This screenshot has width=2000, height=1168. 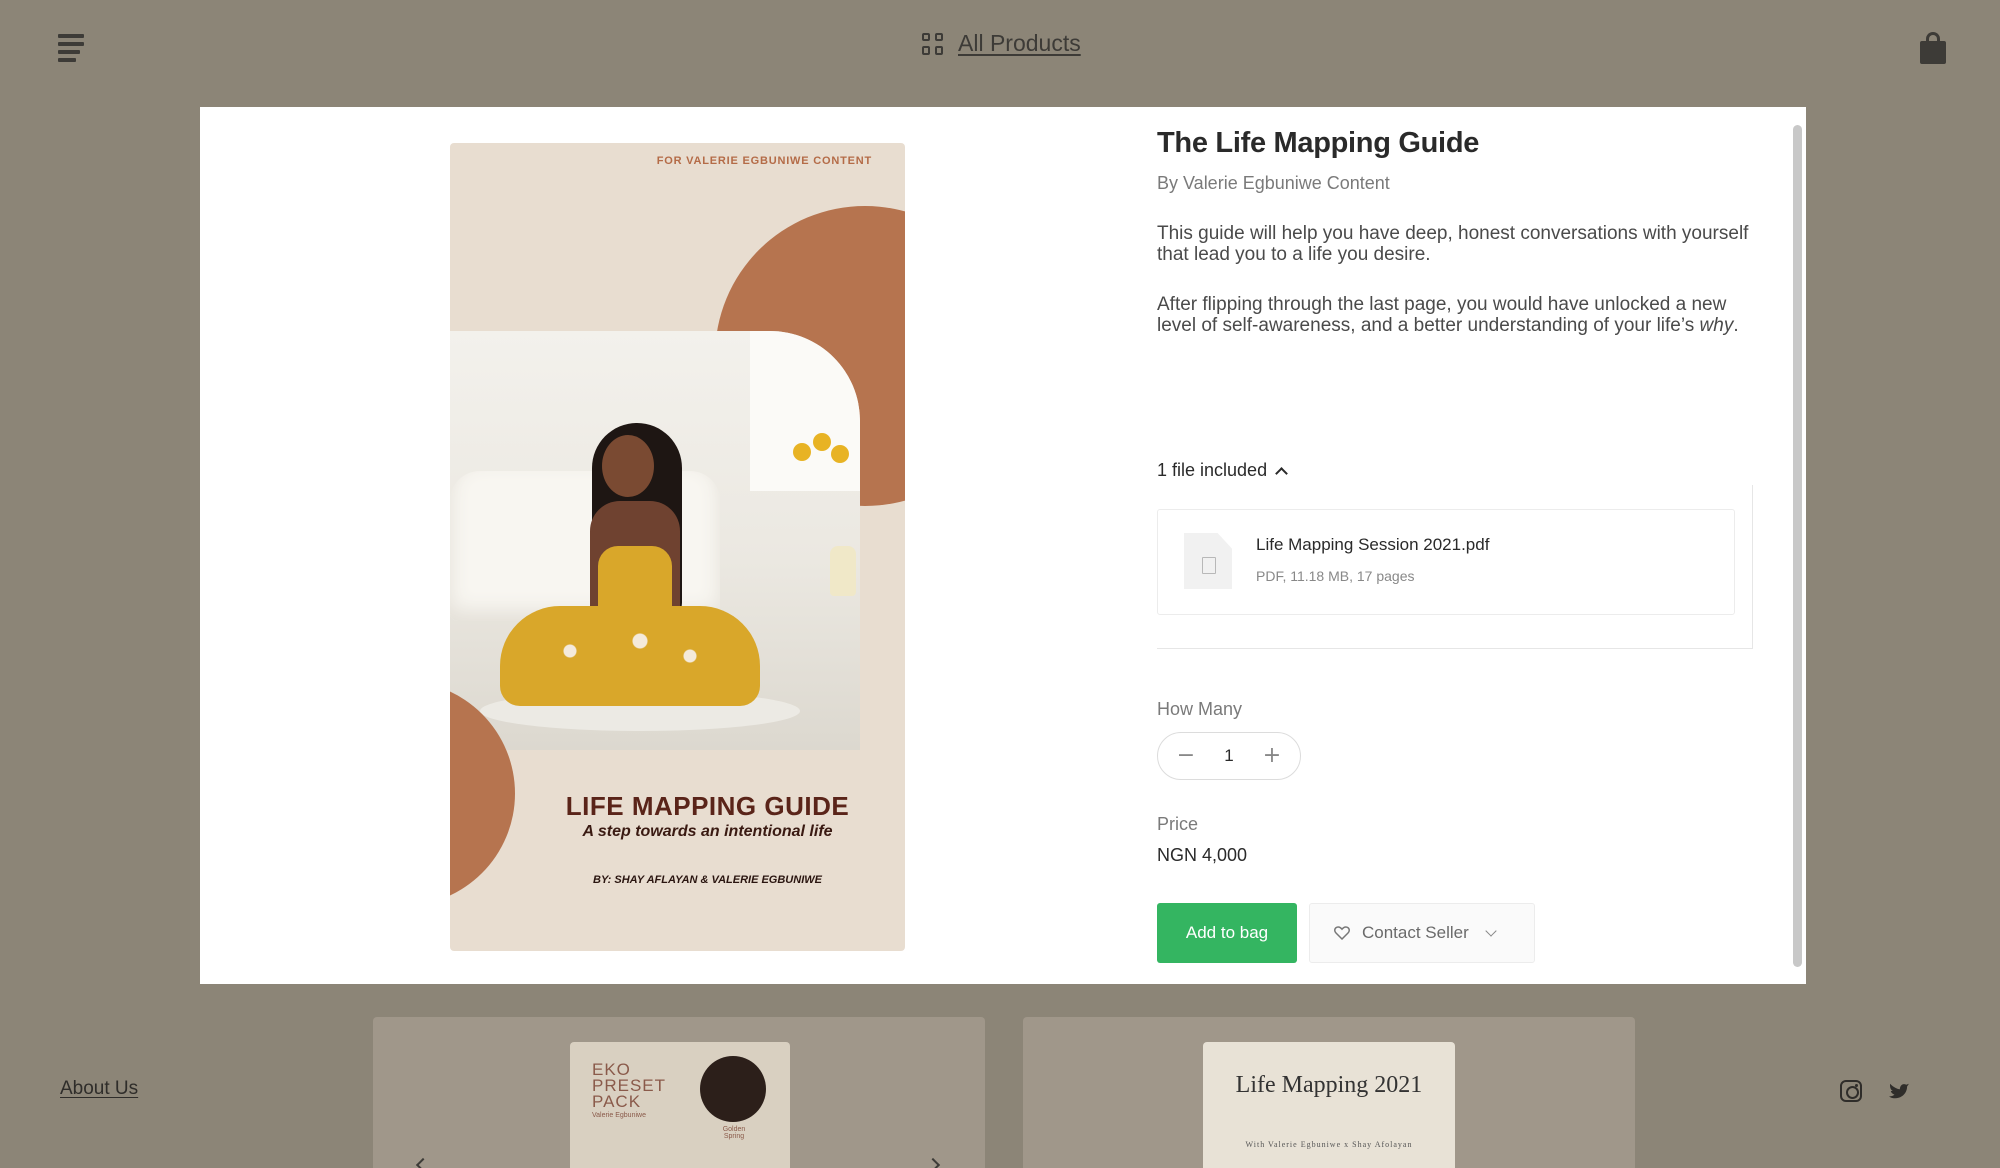 What do you see at coordinates (1318, 143) in the screenshot?
I see `product-title: The Life Mapping Guide` at bounding box center [1318, 143].